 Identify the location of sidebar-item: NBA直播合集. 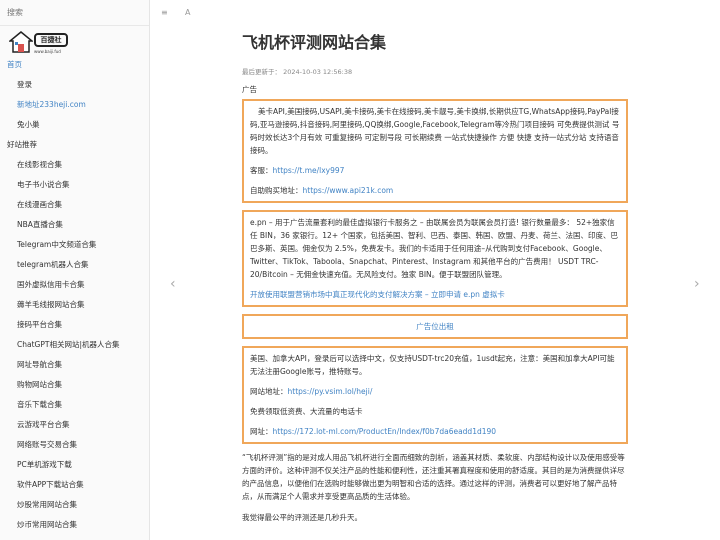
(74, 226).